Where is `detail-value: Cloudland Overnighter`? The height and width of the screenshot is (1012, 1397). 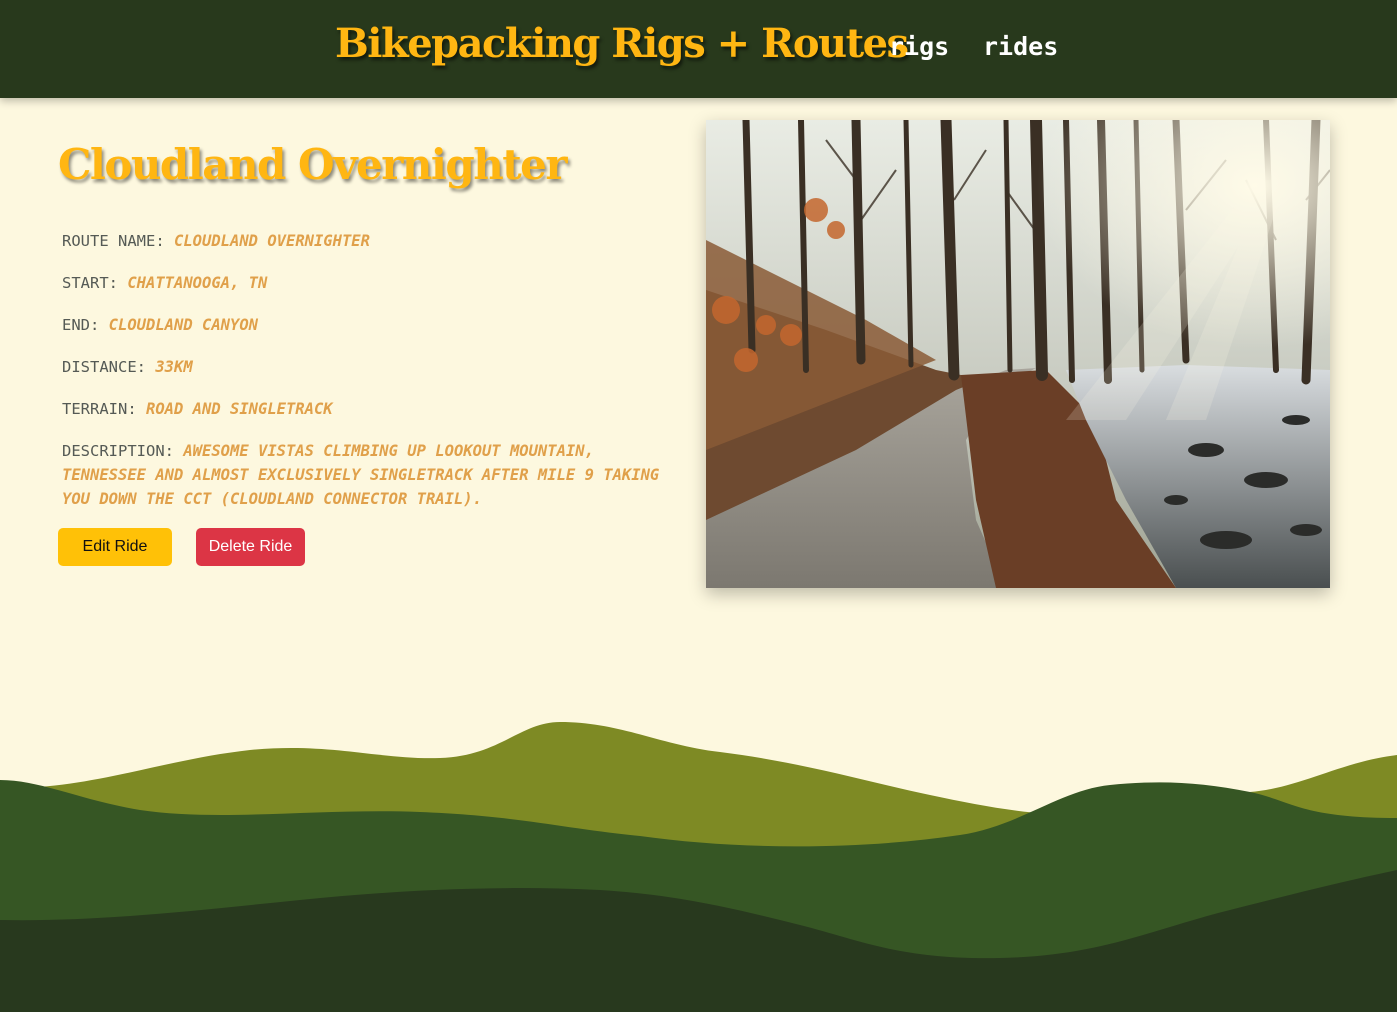 detail-value: Cloudland Overnighter is located at coordinates (272, 241).